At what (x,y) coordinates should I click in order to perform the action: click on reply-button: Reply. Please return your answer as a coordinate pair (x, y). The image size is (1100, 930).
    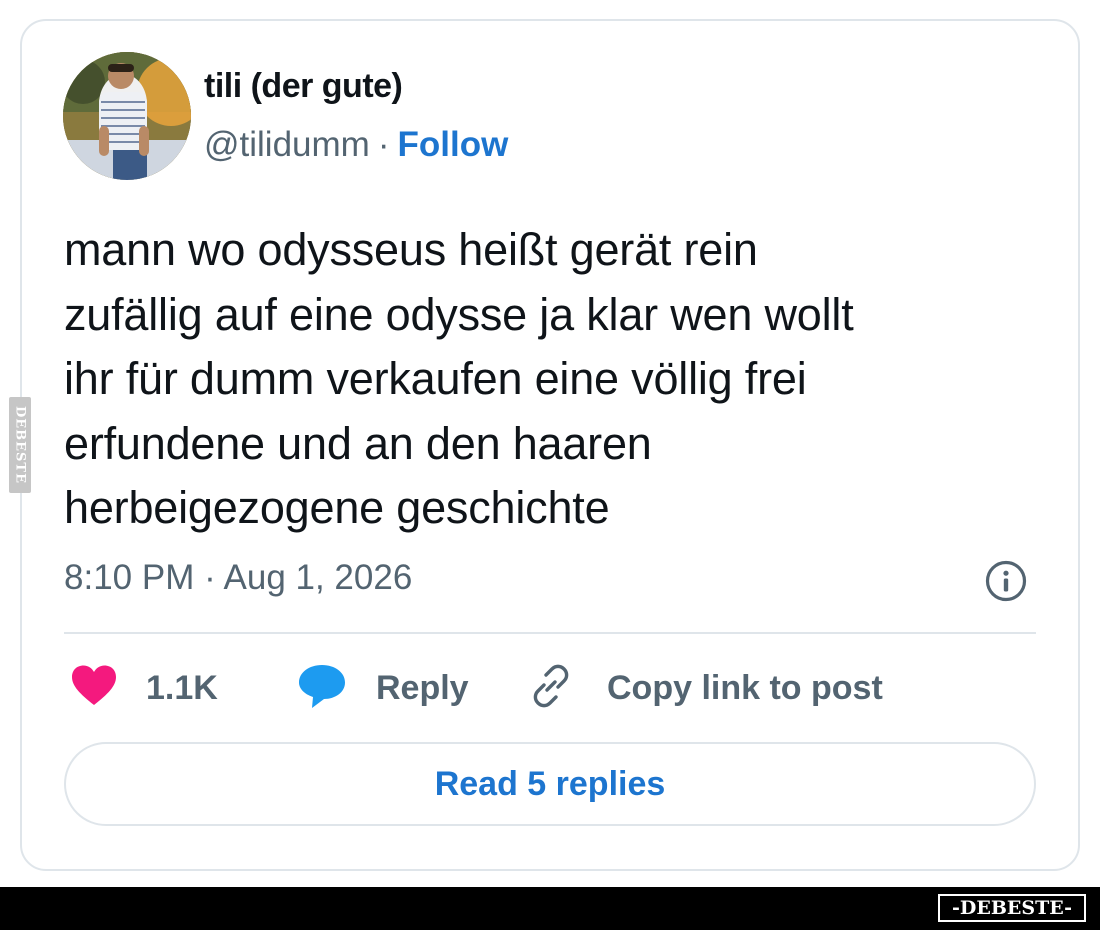
    Looking at the image, I should click on (382, 688).